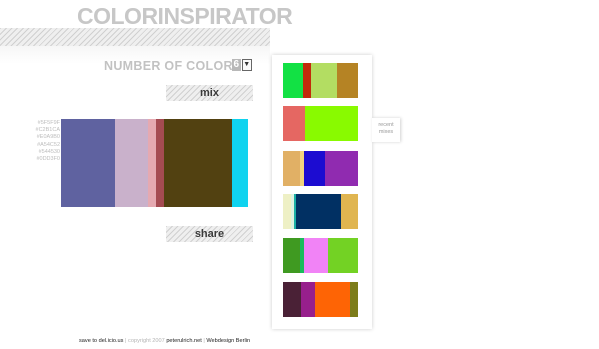  What do you see at coordinates (209, 93) in the screenshot?
I see `mix-button: mix` at bounding box center [209, 93].